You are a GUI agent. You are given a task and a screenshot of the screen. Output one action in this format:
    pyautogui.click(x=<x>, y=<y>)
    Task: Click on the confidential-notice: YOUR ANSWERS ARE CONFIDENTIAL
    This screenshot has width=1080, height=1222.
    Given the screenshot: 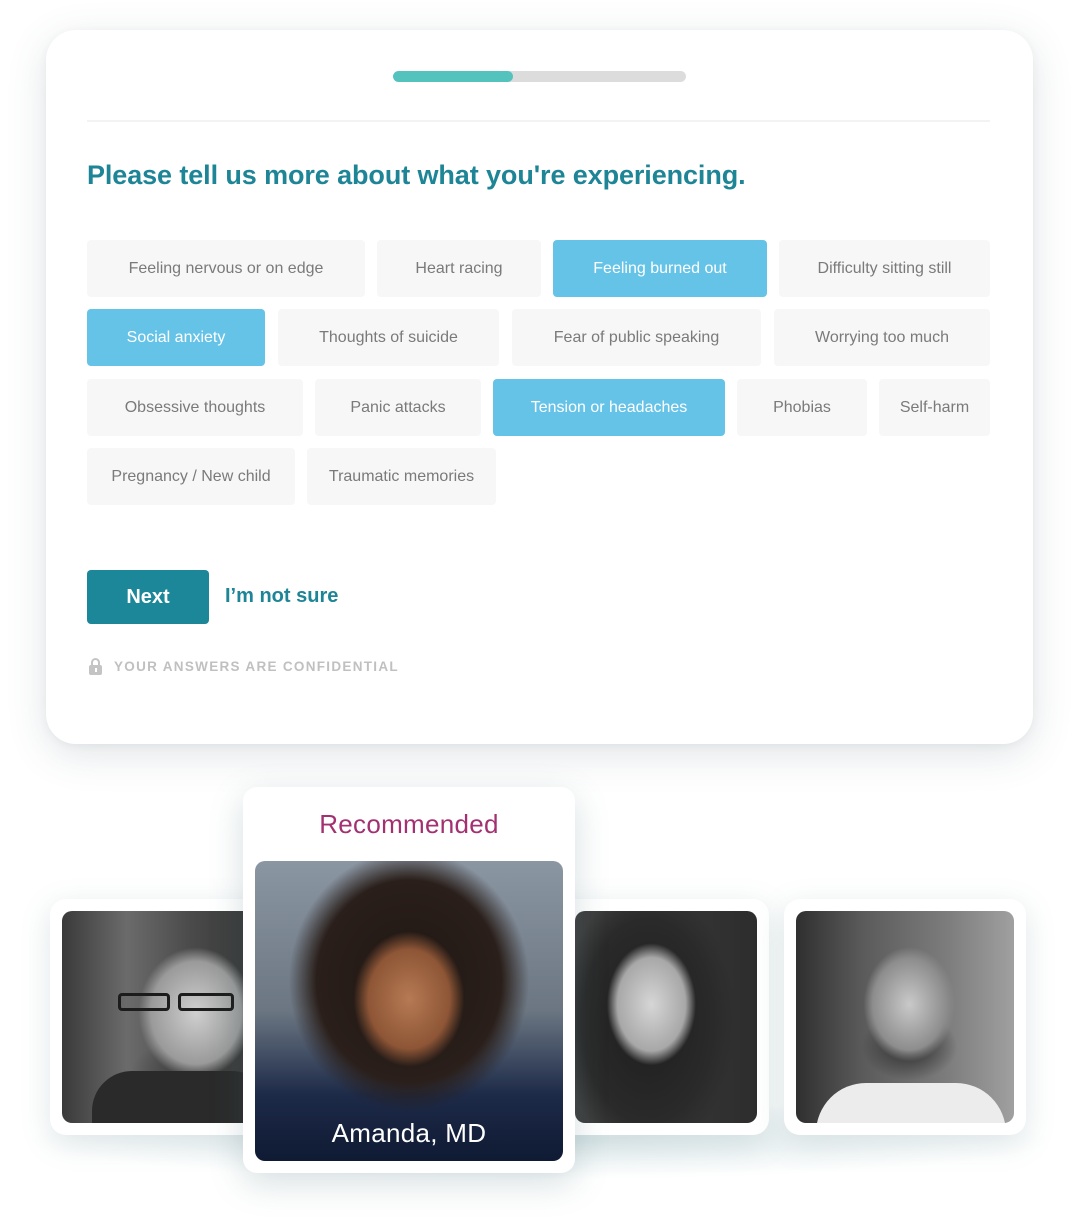 What is the action you would take?
    pyautogui.click(x=244, y=666)
    